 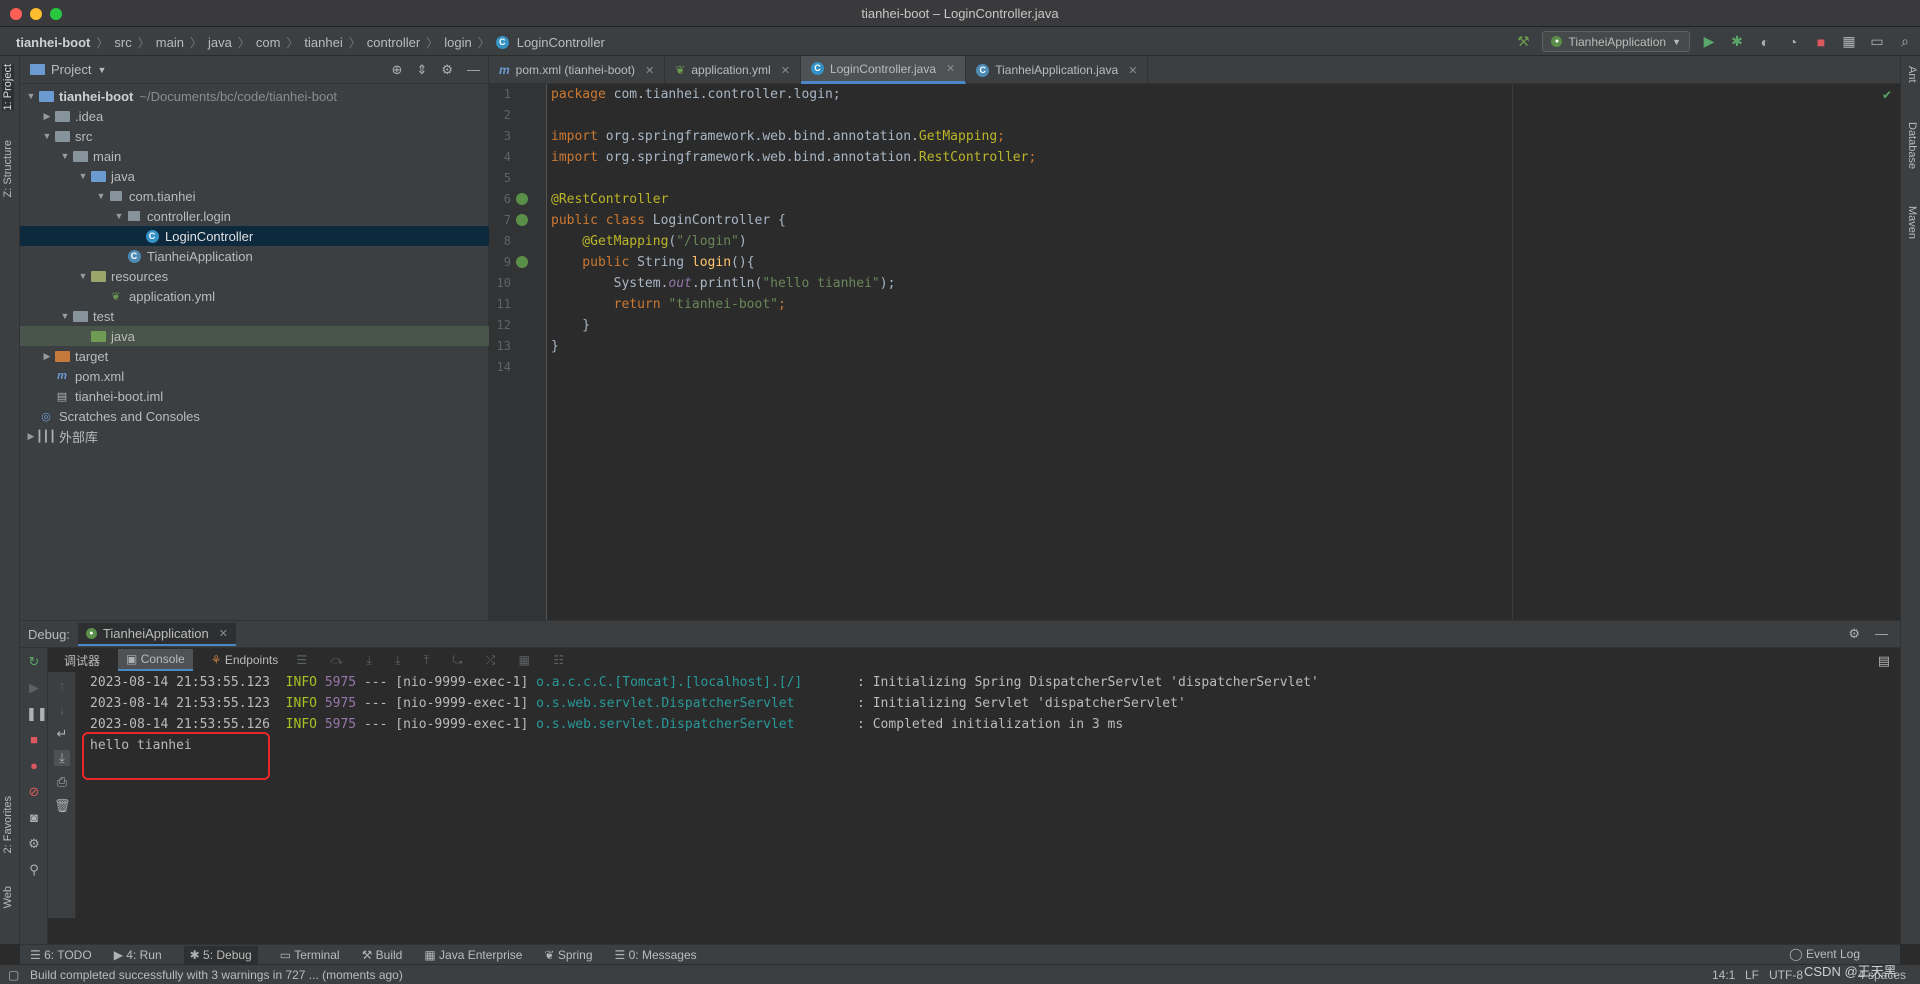 What do you see at coordinates (473, 955) in the screenshot?
I see `tool-java-enterprise: ▦ Java Enterprise` at bounding box center [473, 955].